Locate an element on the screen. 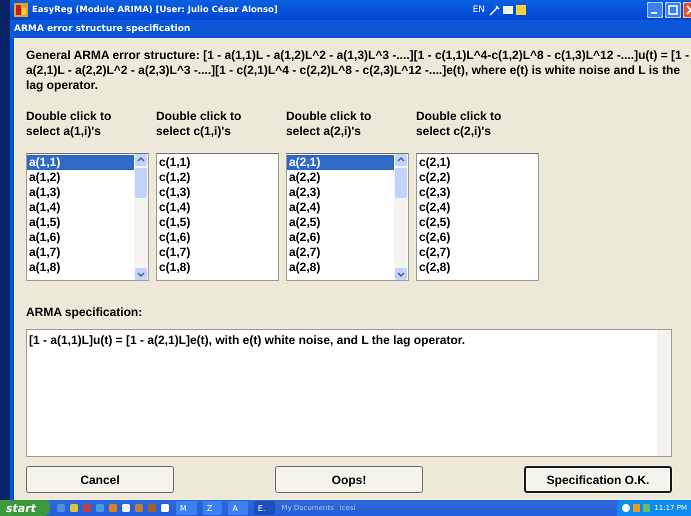 This screenshot has height=516, width=691. list-item: c(2,3) is located at coordinates (477, 192).